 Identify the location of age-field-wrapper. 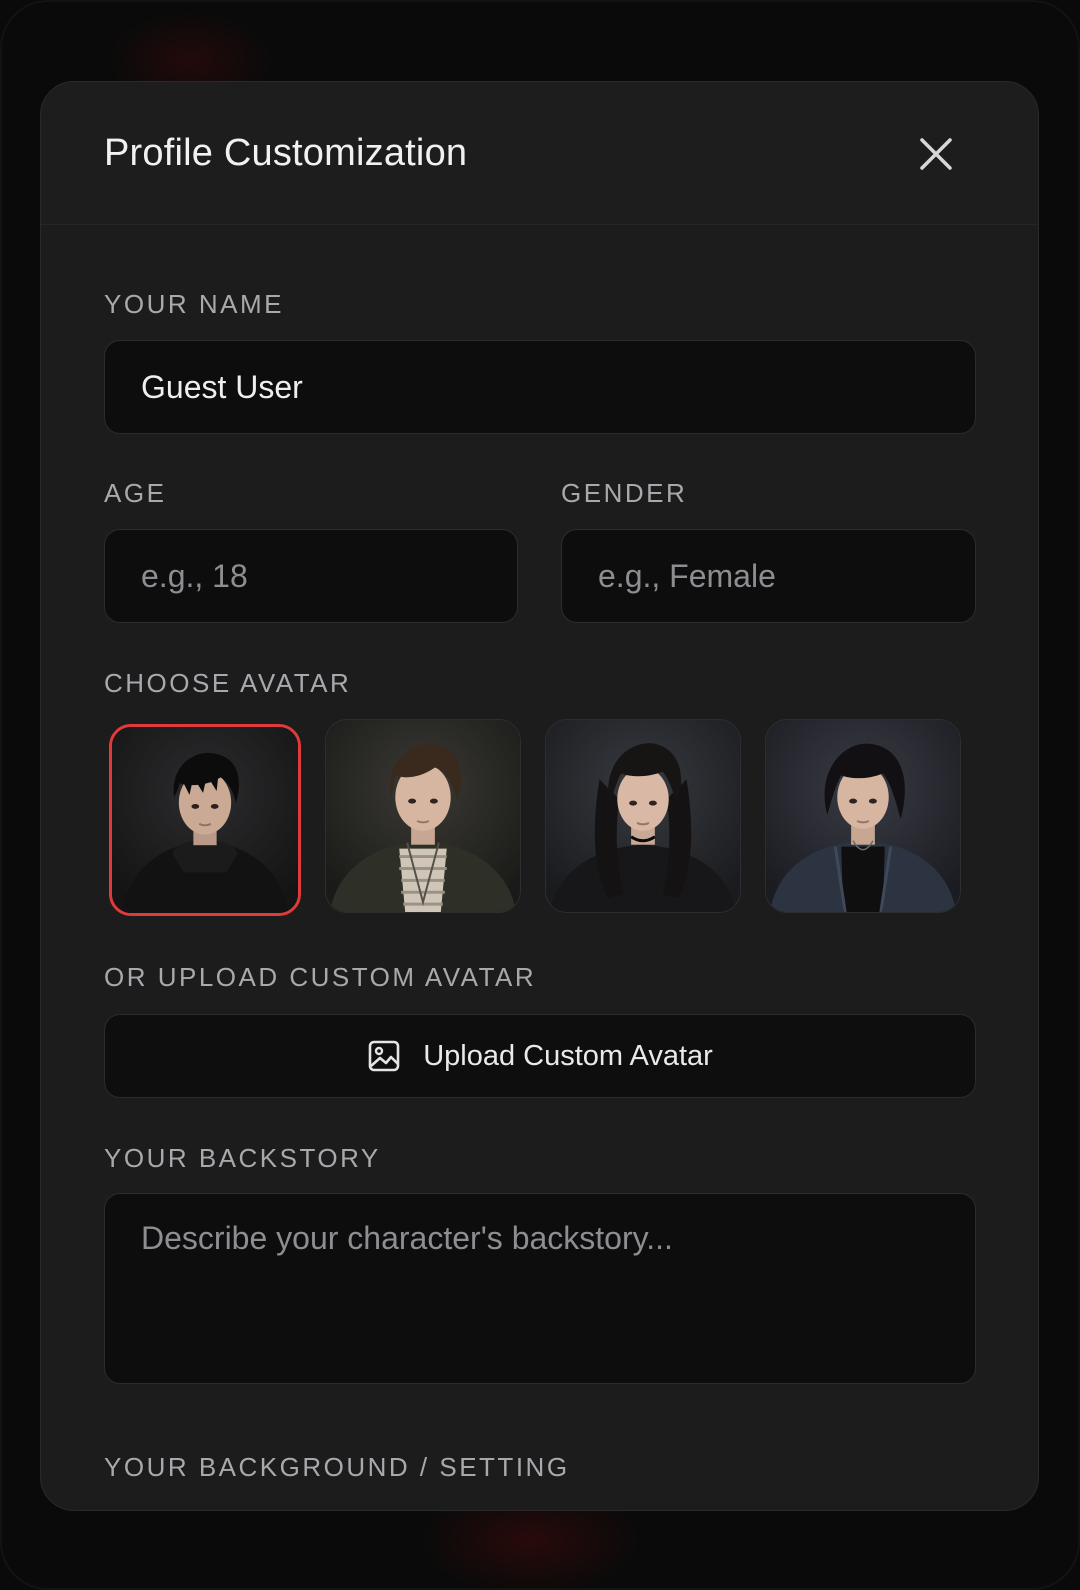
(311, 576).